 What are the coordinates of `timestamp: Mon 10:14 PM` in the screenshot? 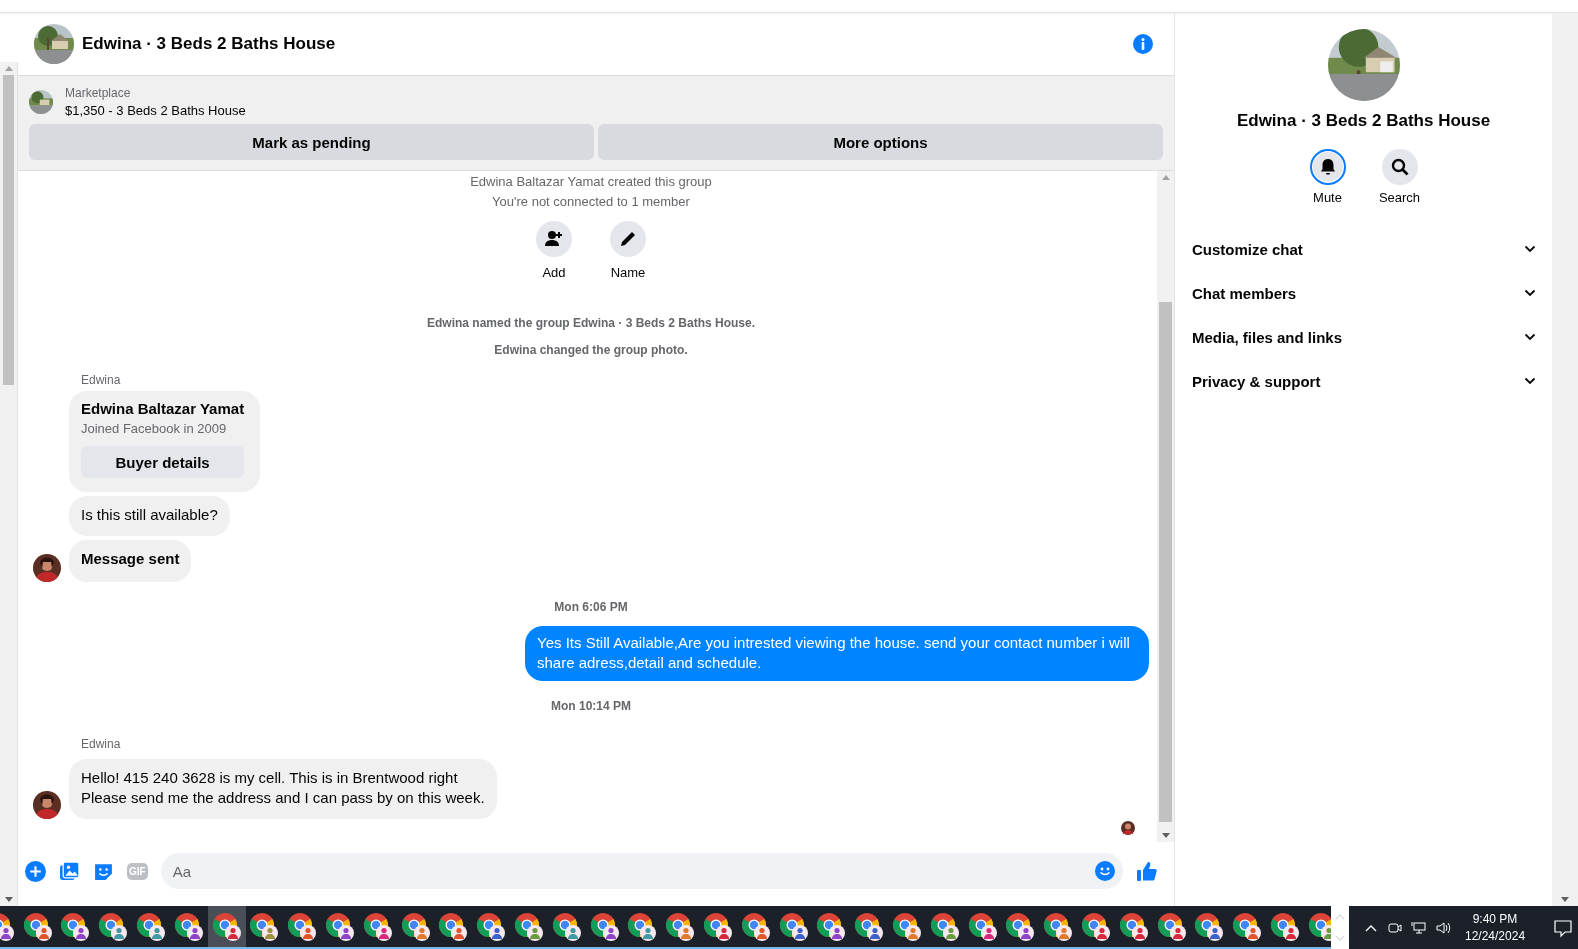 It's located at (591, 706).